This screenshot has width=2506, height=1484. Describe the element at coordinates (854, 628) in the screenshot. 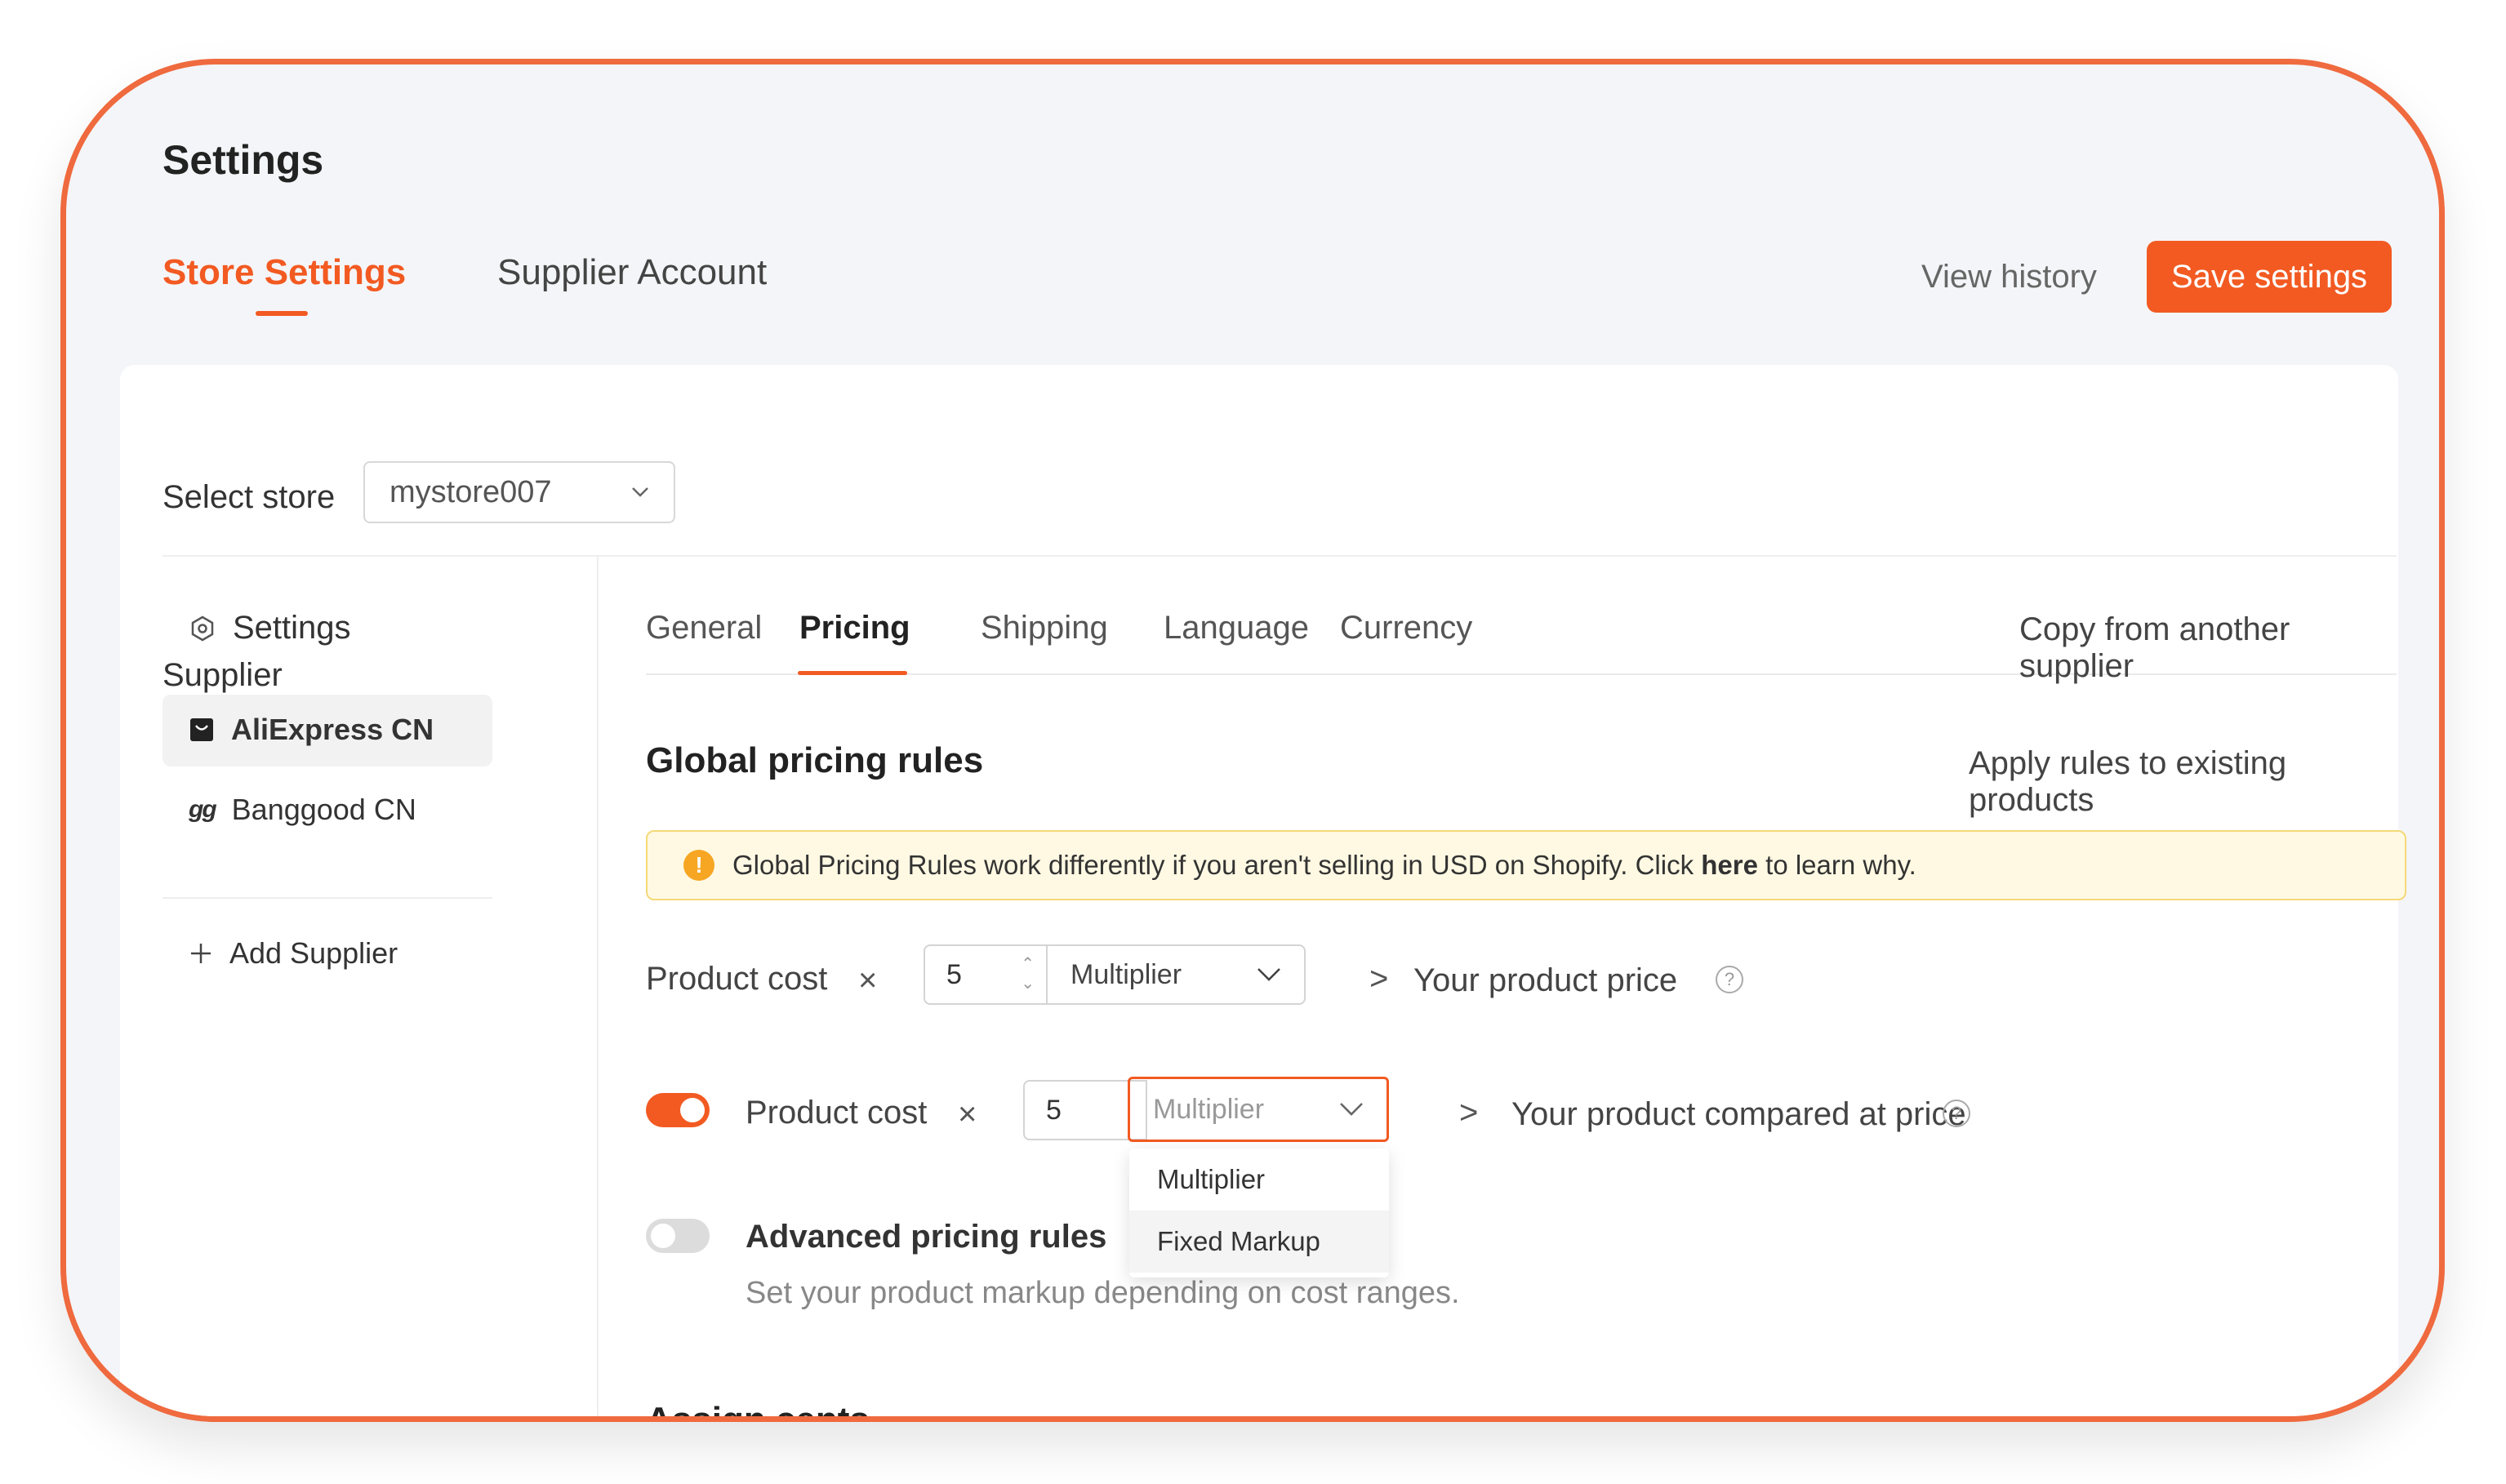

I see `tab-pricing: Pricing` at that location.